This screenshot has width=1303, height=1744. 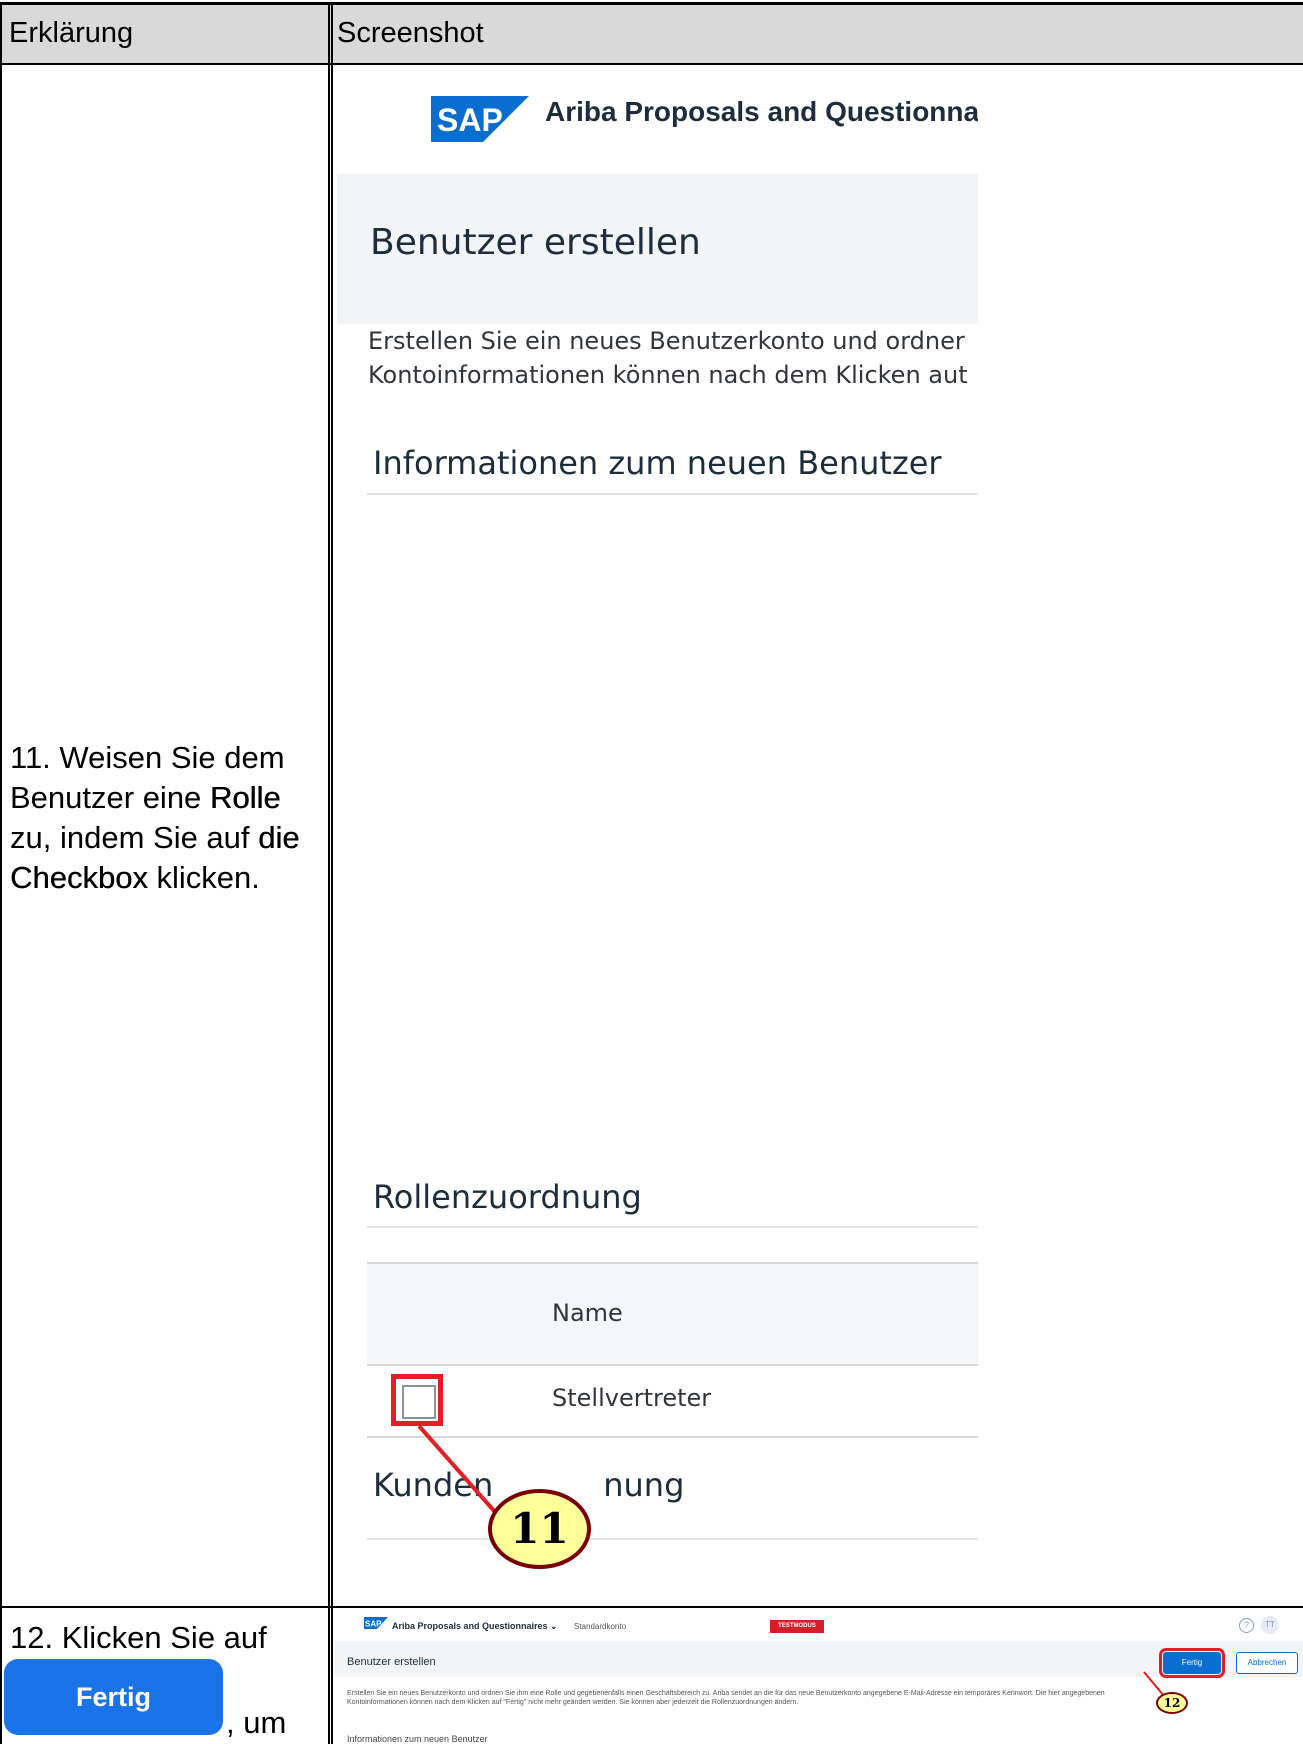 What do you see at coordinates (651, 3) in the screenshot?
I see `table-top-border` at bounding box center [651, 3].